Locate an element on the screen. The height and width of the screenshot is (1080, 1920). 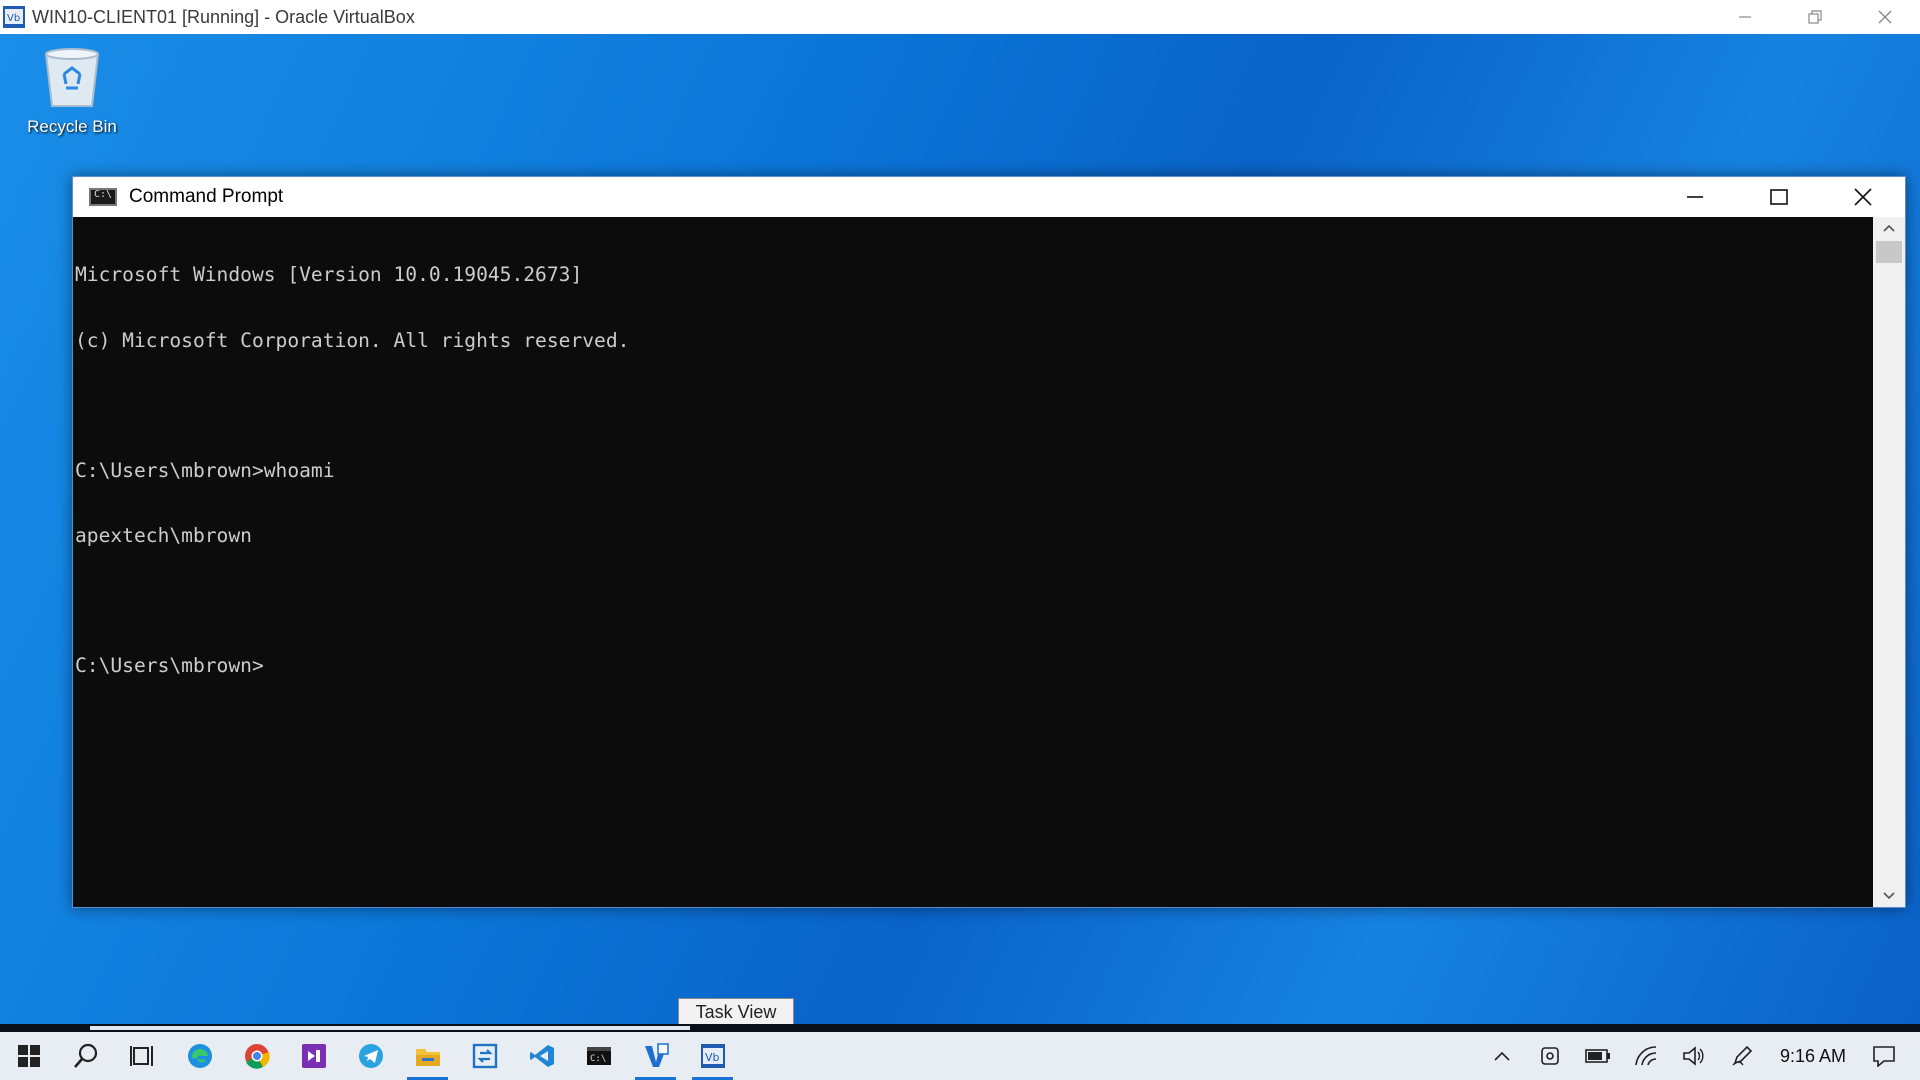
remote-desktop-icon is located at coordinates (484, 1056).